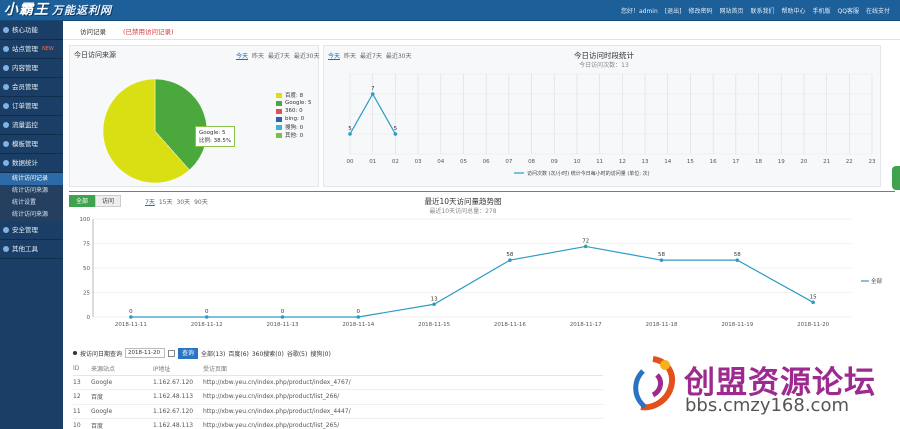  What do you see at coordinates (338, 369) in the screenshot?
I see `table-header-row: ID 来源站点 IP地址 受访页面` at bounding box center [338, 369].